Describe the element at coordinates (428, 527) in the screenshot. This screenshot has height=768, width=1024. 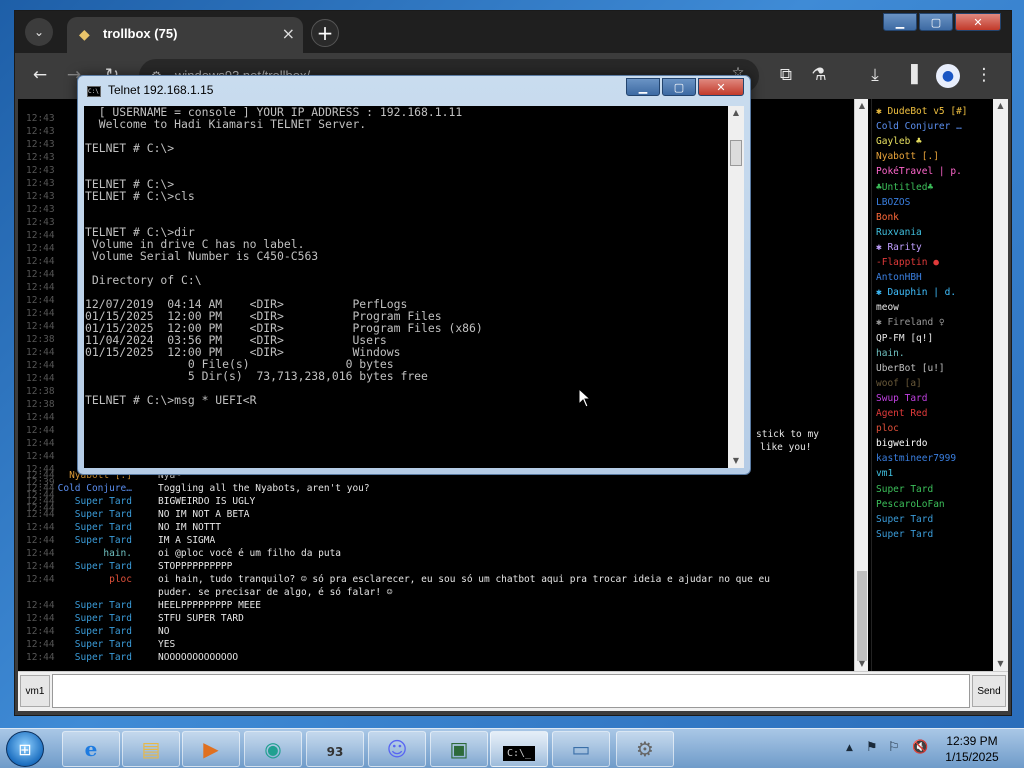
I see `chat-message: 12:44 Super Tard NO IM NOTTT` at that location.